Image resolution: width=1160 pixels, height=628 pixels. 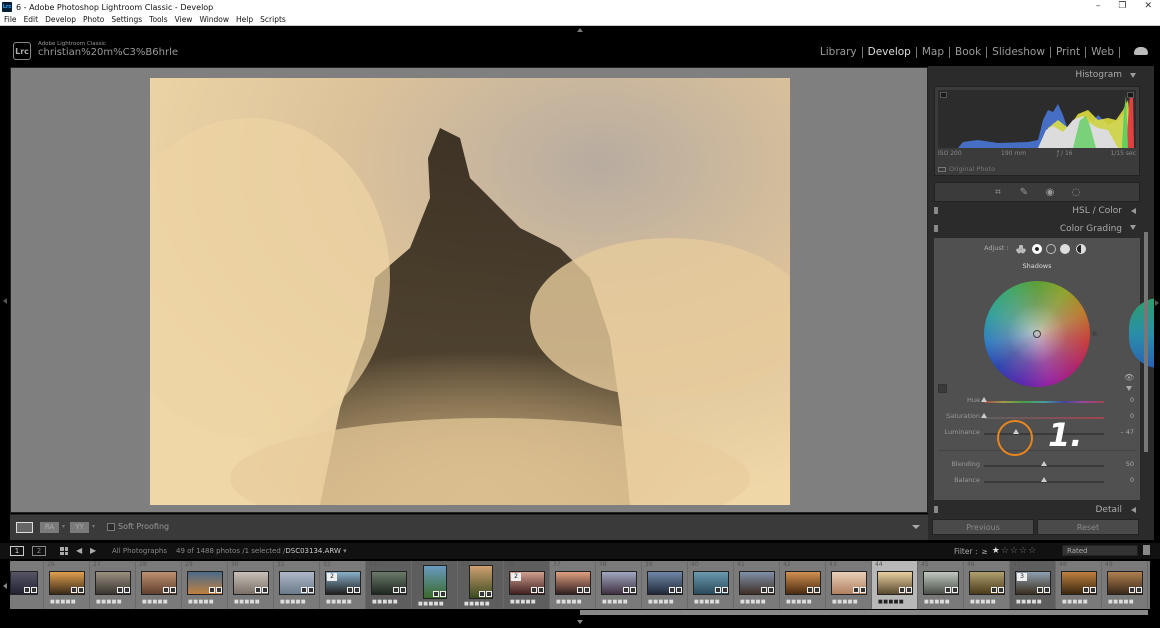 What do you see at coordinates (60, 19) in the screenshot?
I see `menu-develop: Develop` at bounding box center [60, 19].